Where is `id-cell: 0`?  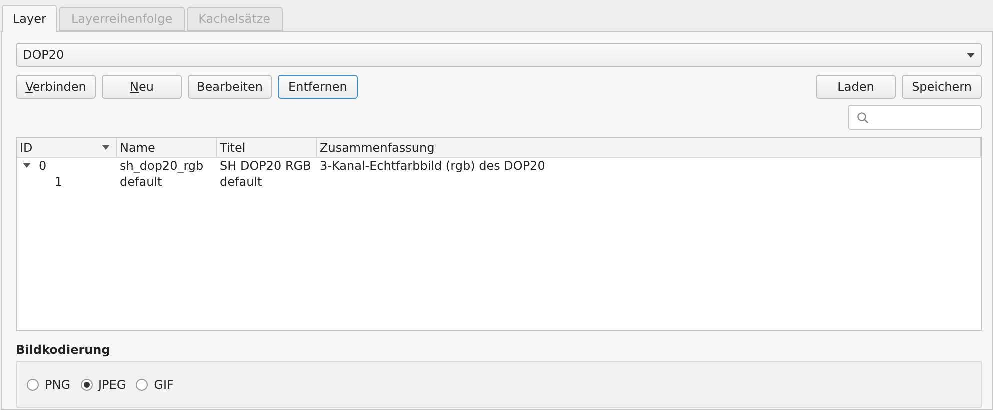 id-cell: 0 is located at coordinates (43, 166).